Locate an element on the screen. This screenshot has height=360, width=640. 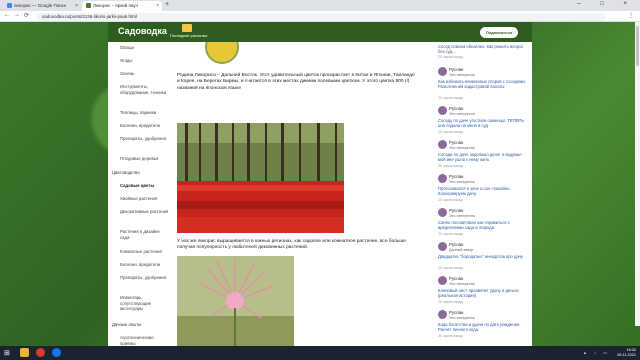
opera-icon is located at coordinates (40, 352).